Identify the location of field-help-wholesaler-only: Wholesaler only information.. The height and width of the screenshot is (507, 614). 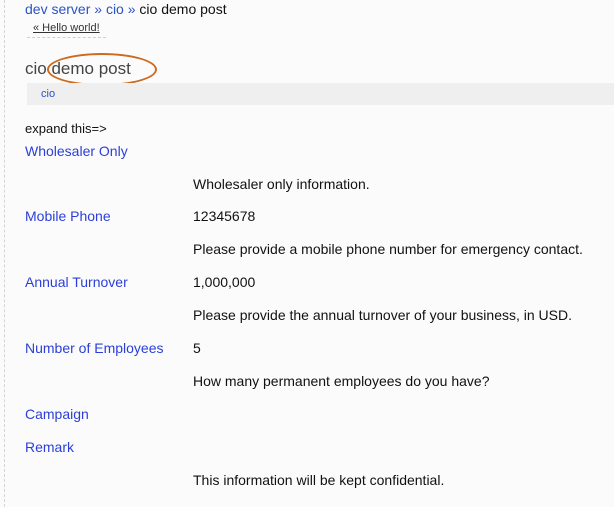
(281, 184).